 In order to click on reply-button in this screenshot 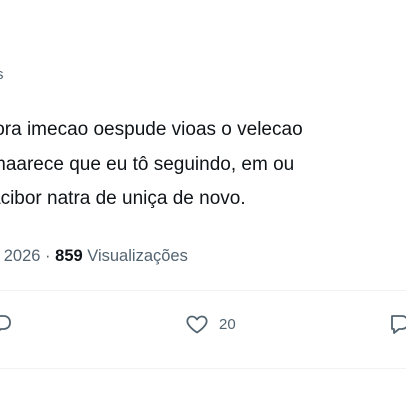, I will do `click(7, 324)`.